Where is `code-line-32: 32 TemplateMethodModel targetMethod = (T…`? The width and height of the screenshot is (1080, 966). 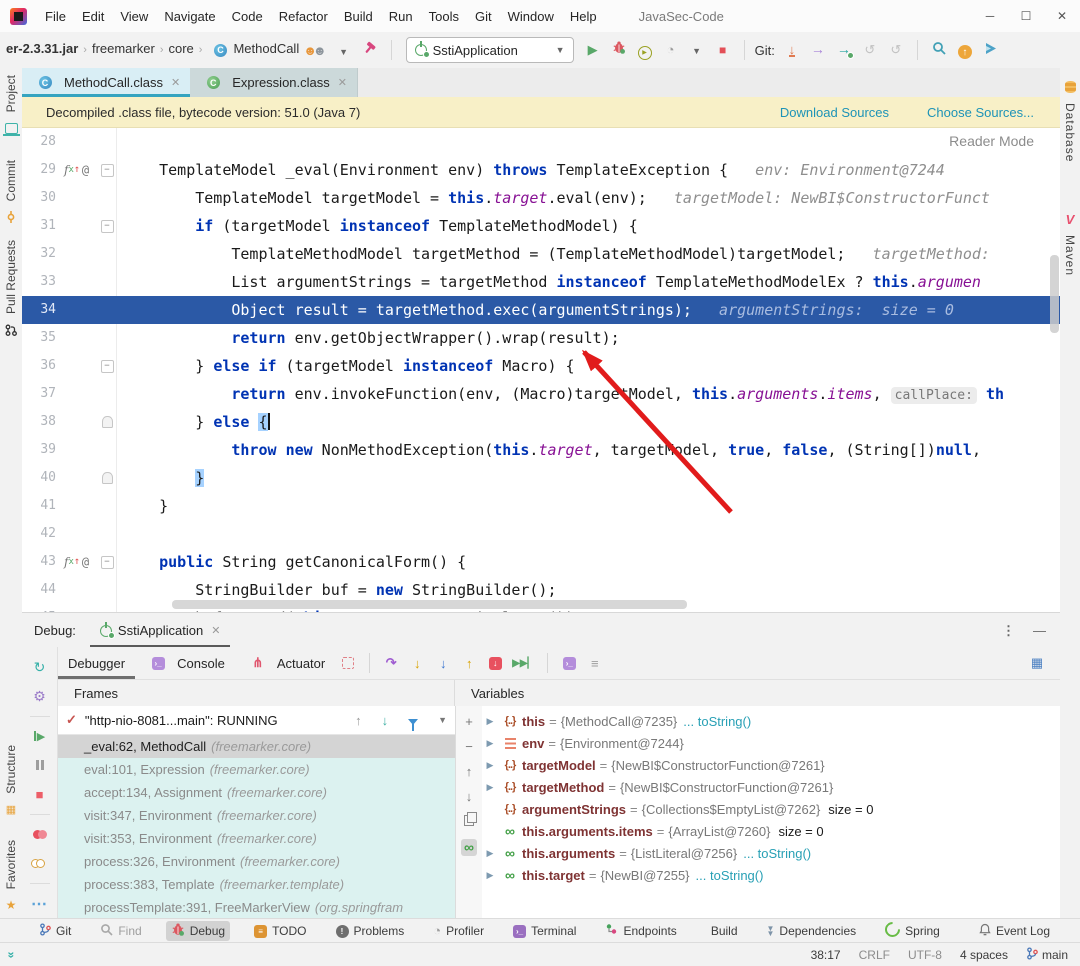 code-line-32: 32 TemplateMethodModel targetMethod = (T… is located at coordinates (541, 254).